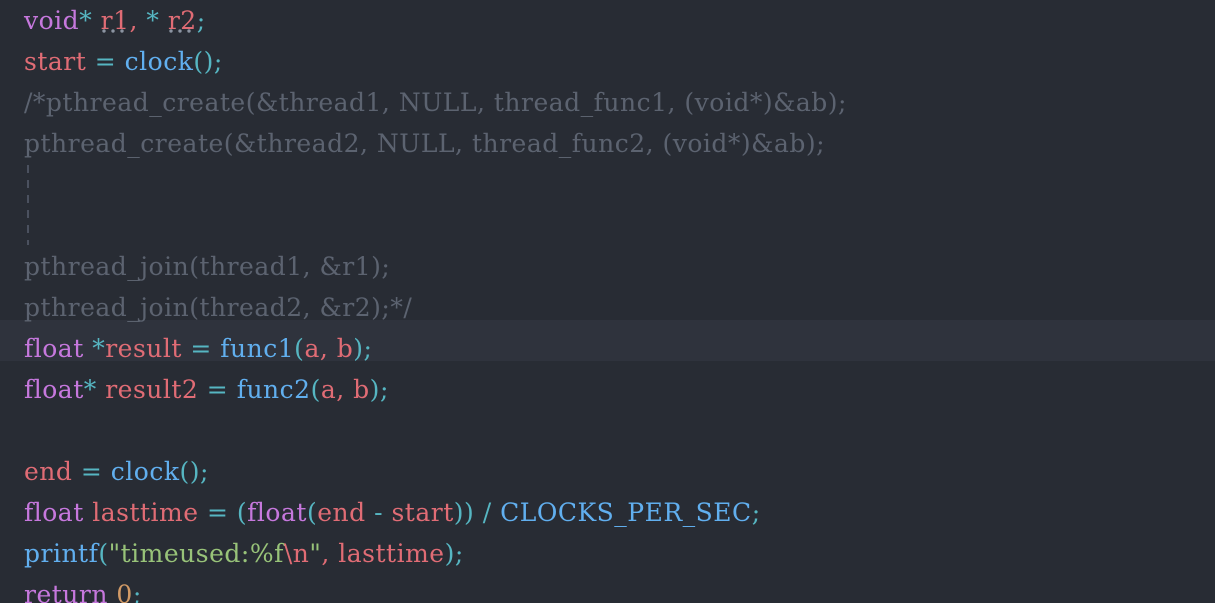  I want to click on token-comment: pthread_join(thread1, &r1);, so click(207, 266).